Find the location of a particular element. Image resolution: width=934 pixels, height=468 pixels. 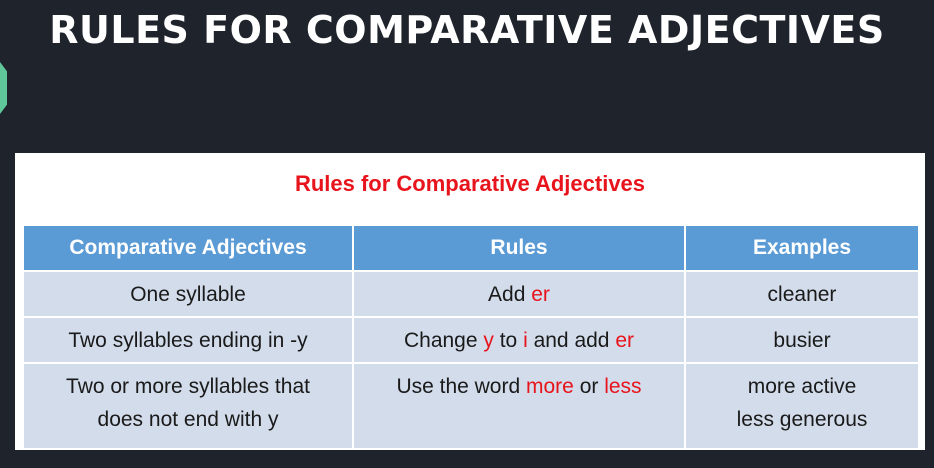

rule-cell: Add er is located at coordinates (519, 294).